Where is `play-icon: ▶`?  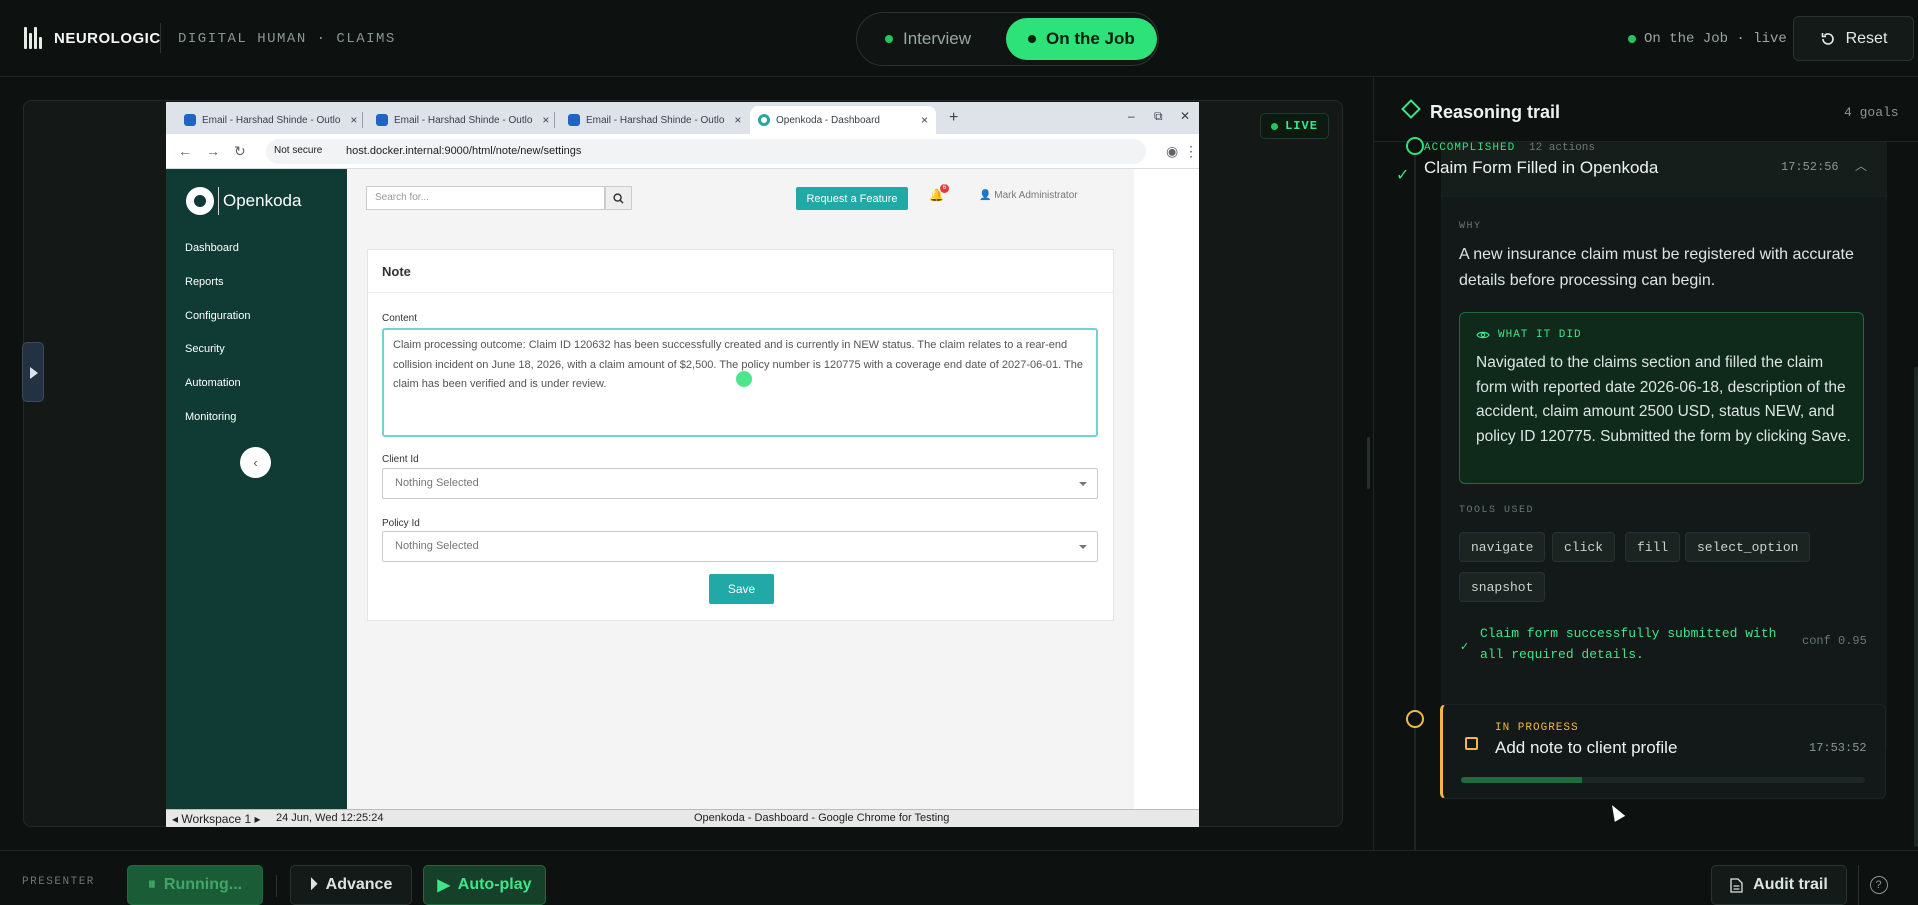
play-icon: ▶ is located at coordinates (443, 885).